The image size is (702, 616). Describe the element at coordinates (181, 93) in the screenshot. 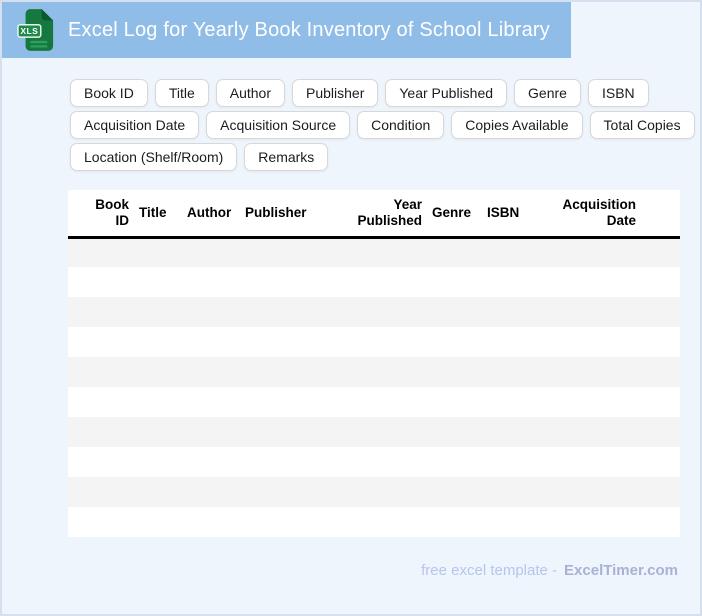

I see `chip-title: Title` at that location.